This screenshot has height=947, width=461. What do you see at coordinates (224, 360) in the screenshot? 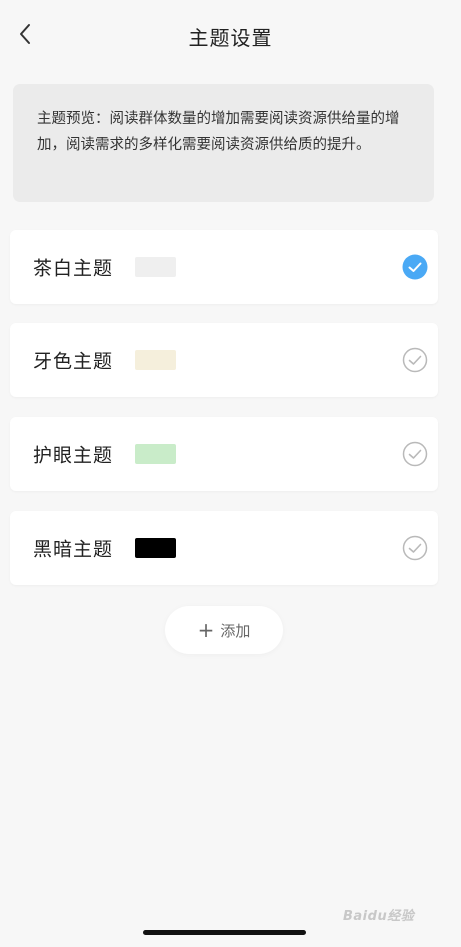
I see `theme-option-ivory: 牙色主题` at bounding box center [224, 360].